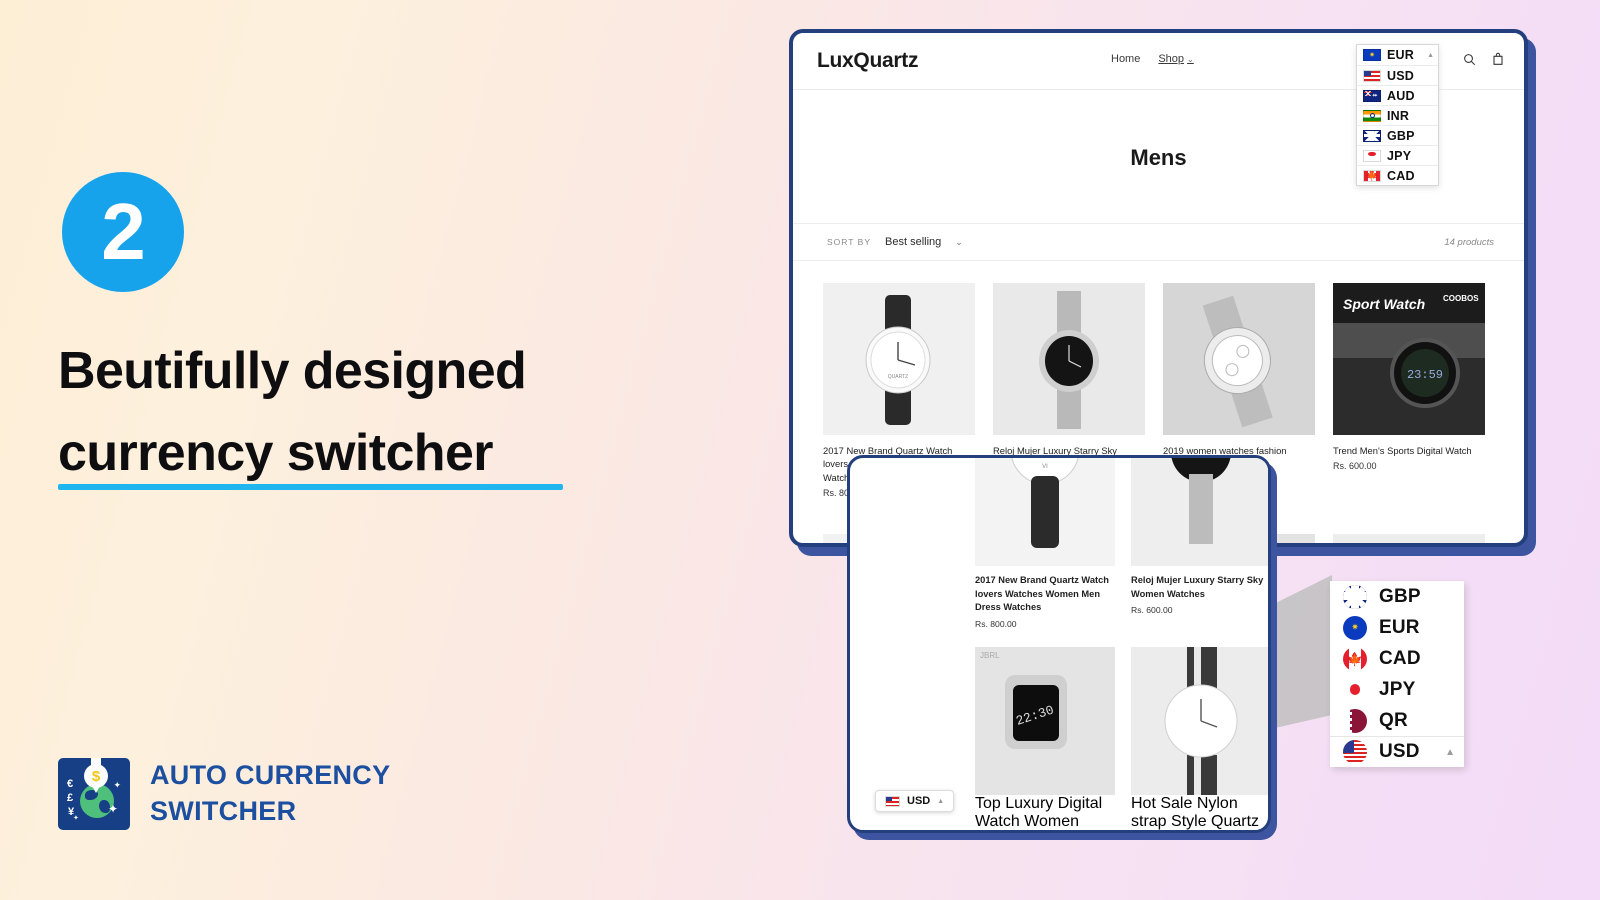  I want to click on brand-name: AUTO CURRENCY SWITCHER, so click(270, 793).